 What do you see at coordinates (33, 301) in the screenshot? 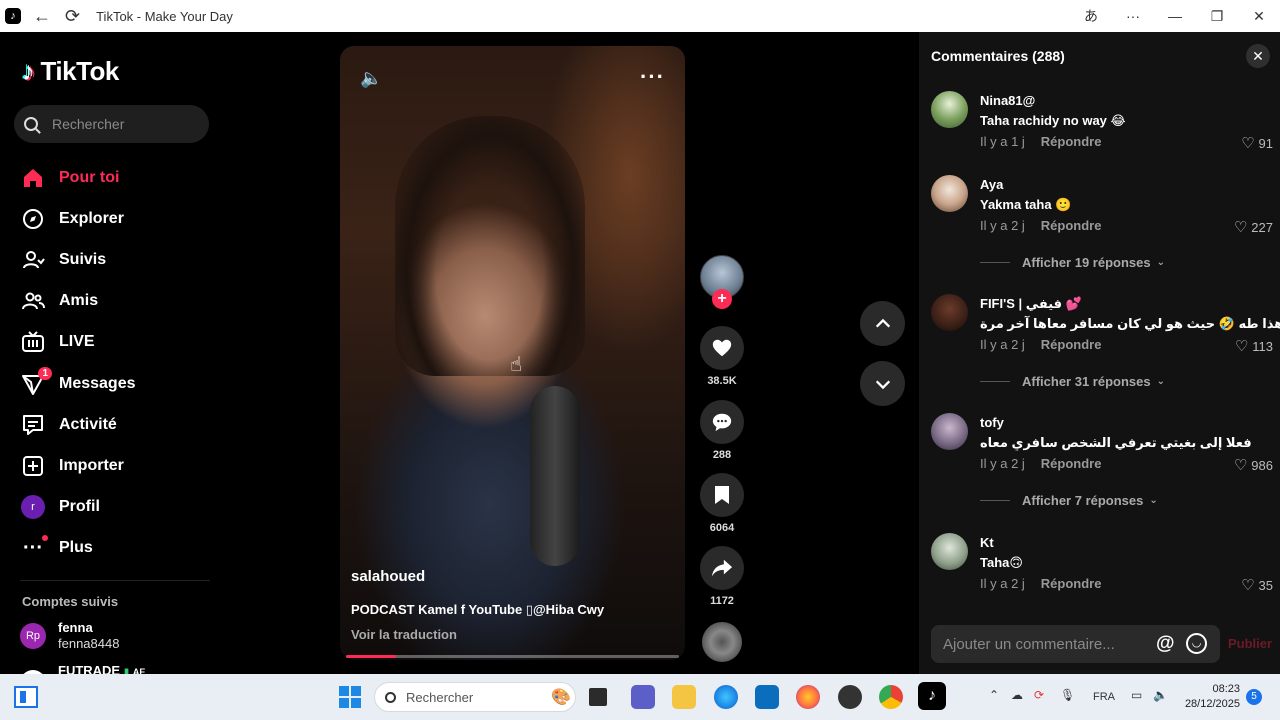
I see `friends-icon` at bounding box center [33, 301].